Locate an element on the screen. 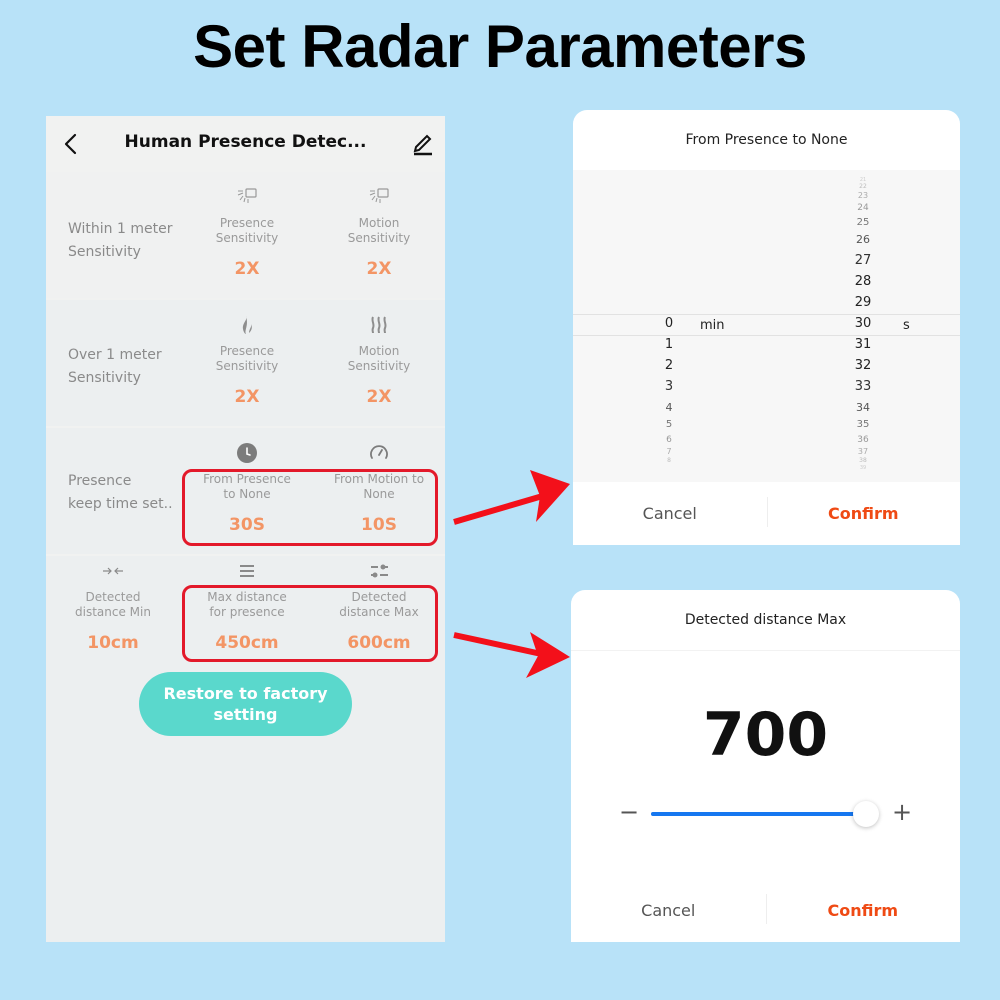 The image size is (1000, 1000). cell-label: Detected distance Min is located at coordinates (113, 604).